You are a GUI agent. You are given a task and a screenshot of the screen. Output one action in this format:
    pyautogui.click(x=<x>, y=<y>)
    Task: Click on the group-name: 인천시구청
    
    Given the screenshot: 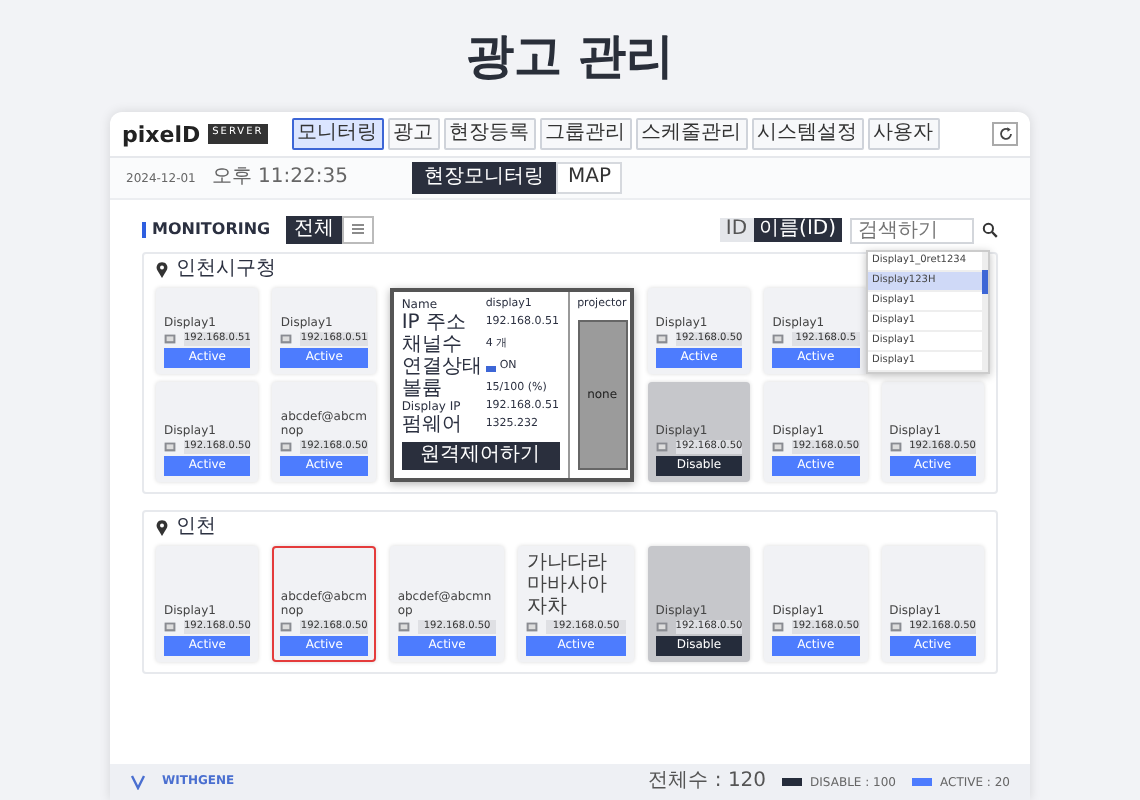 What is the action you would take?
    pyautogui.click(x=226, y=270)
    